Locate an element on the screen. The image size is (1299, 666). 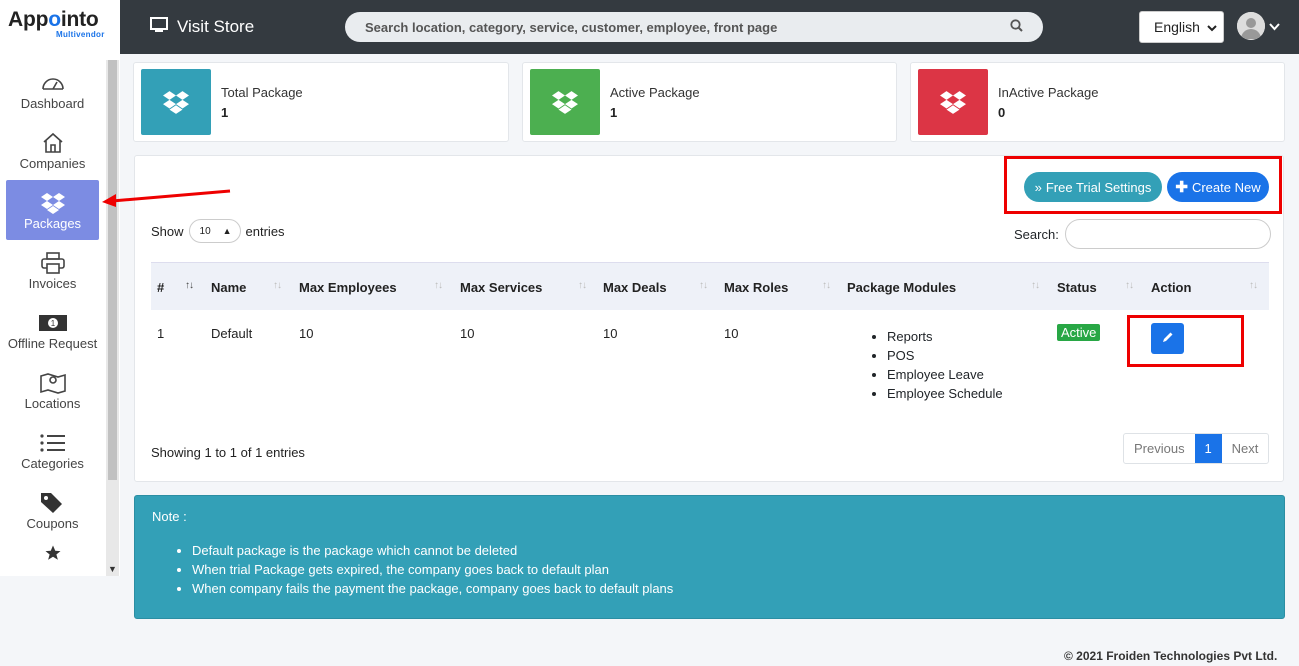
column-header-status: Status is located at coordinates (1077, 287).